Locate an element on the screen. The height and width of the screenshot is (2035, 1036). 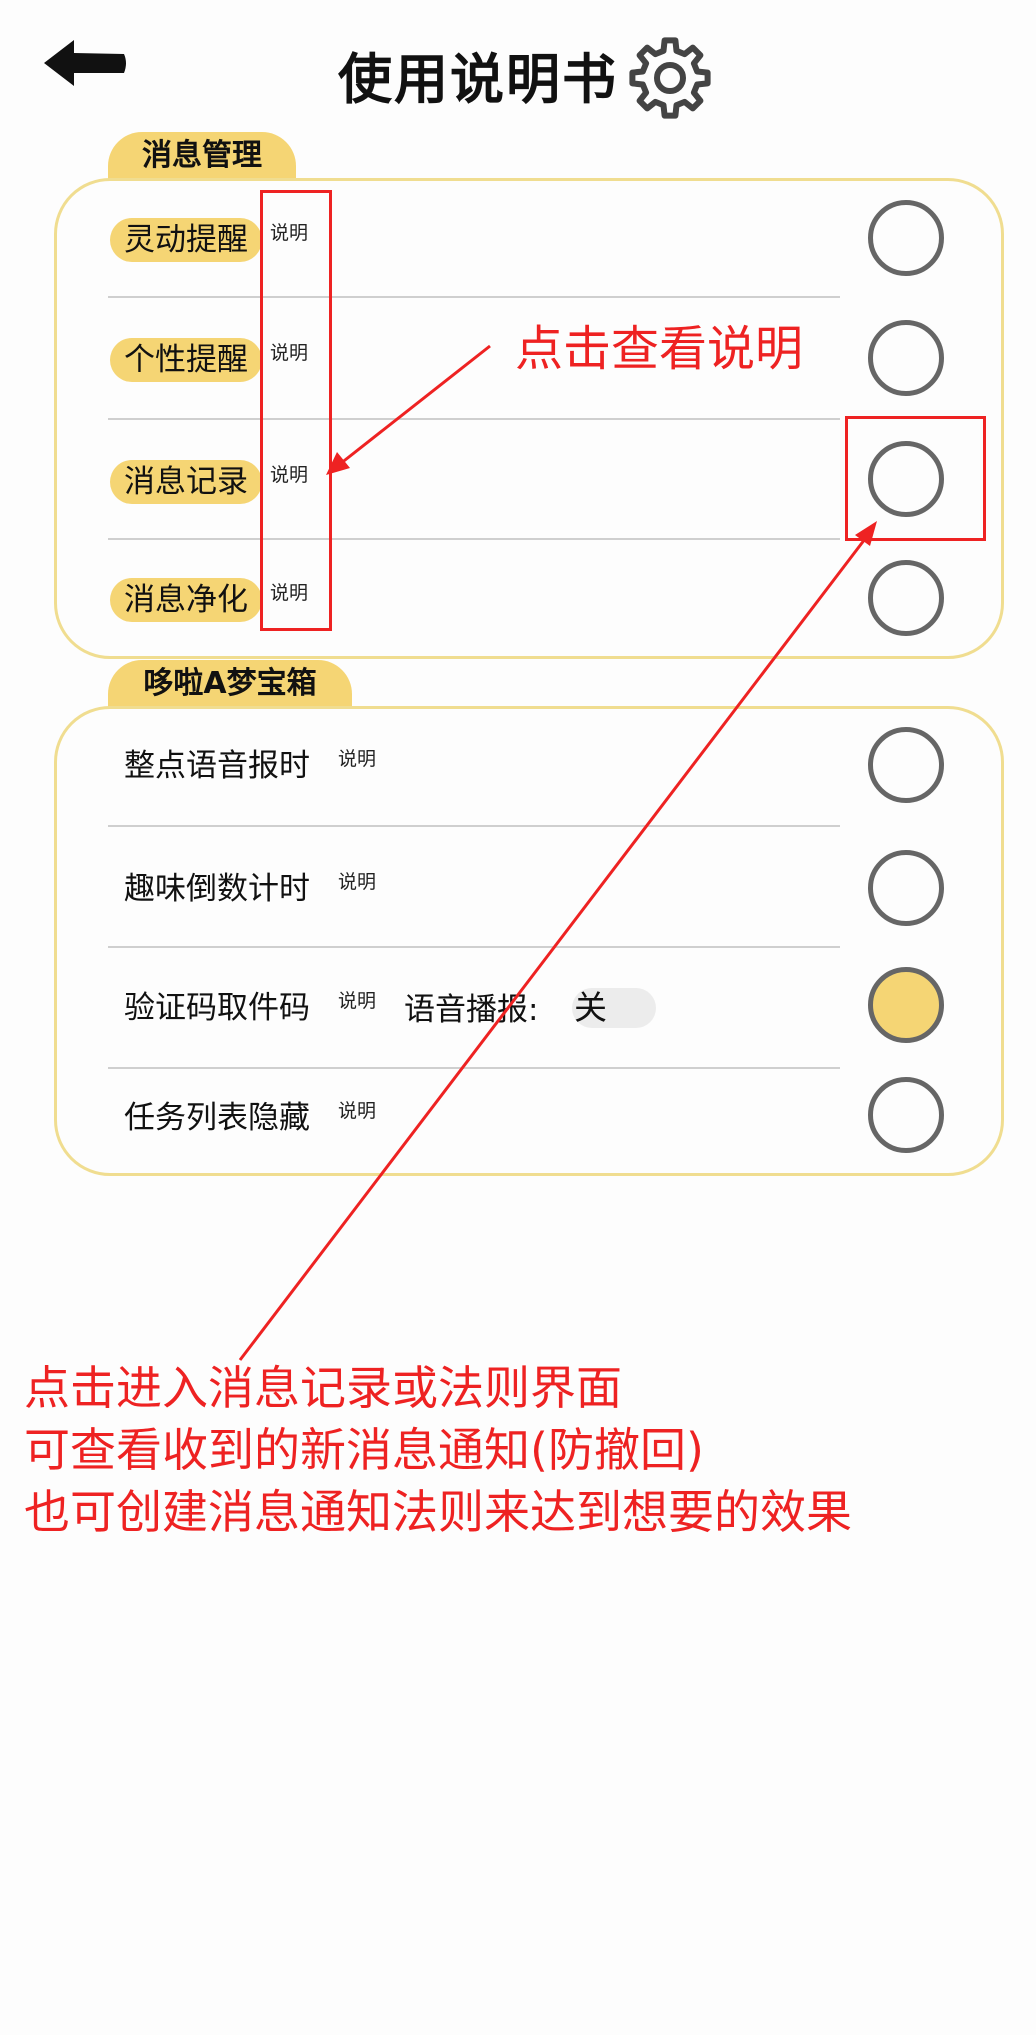
annotation-line-2: 可查看收到的新消息通知(防撤回) is located at coordinates (364, 1450).